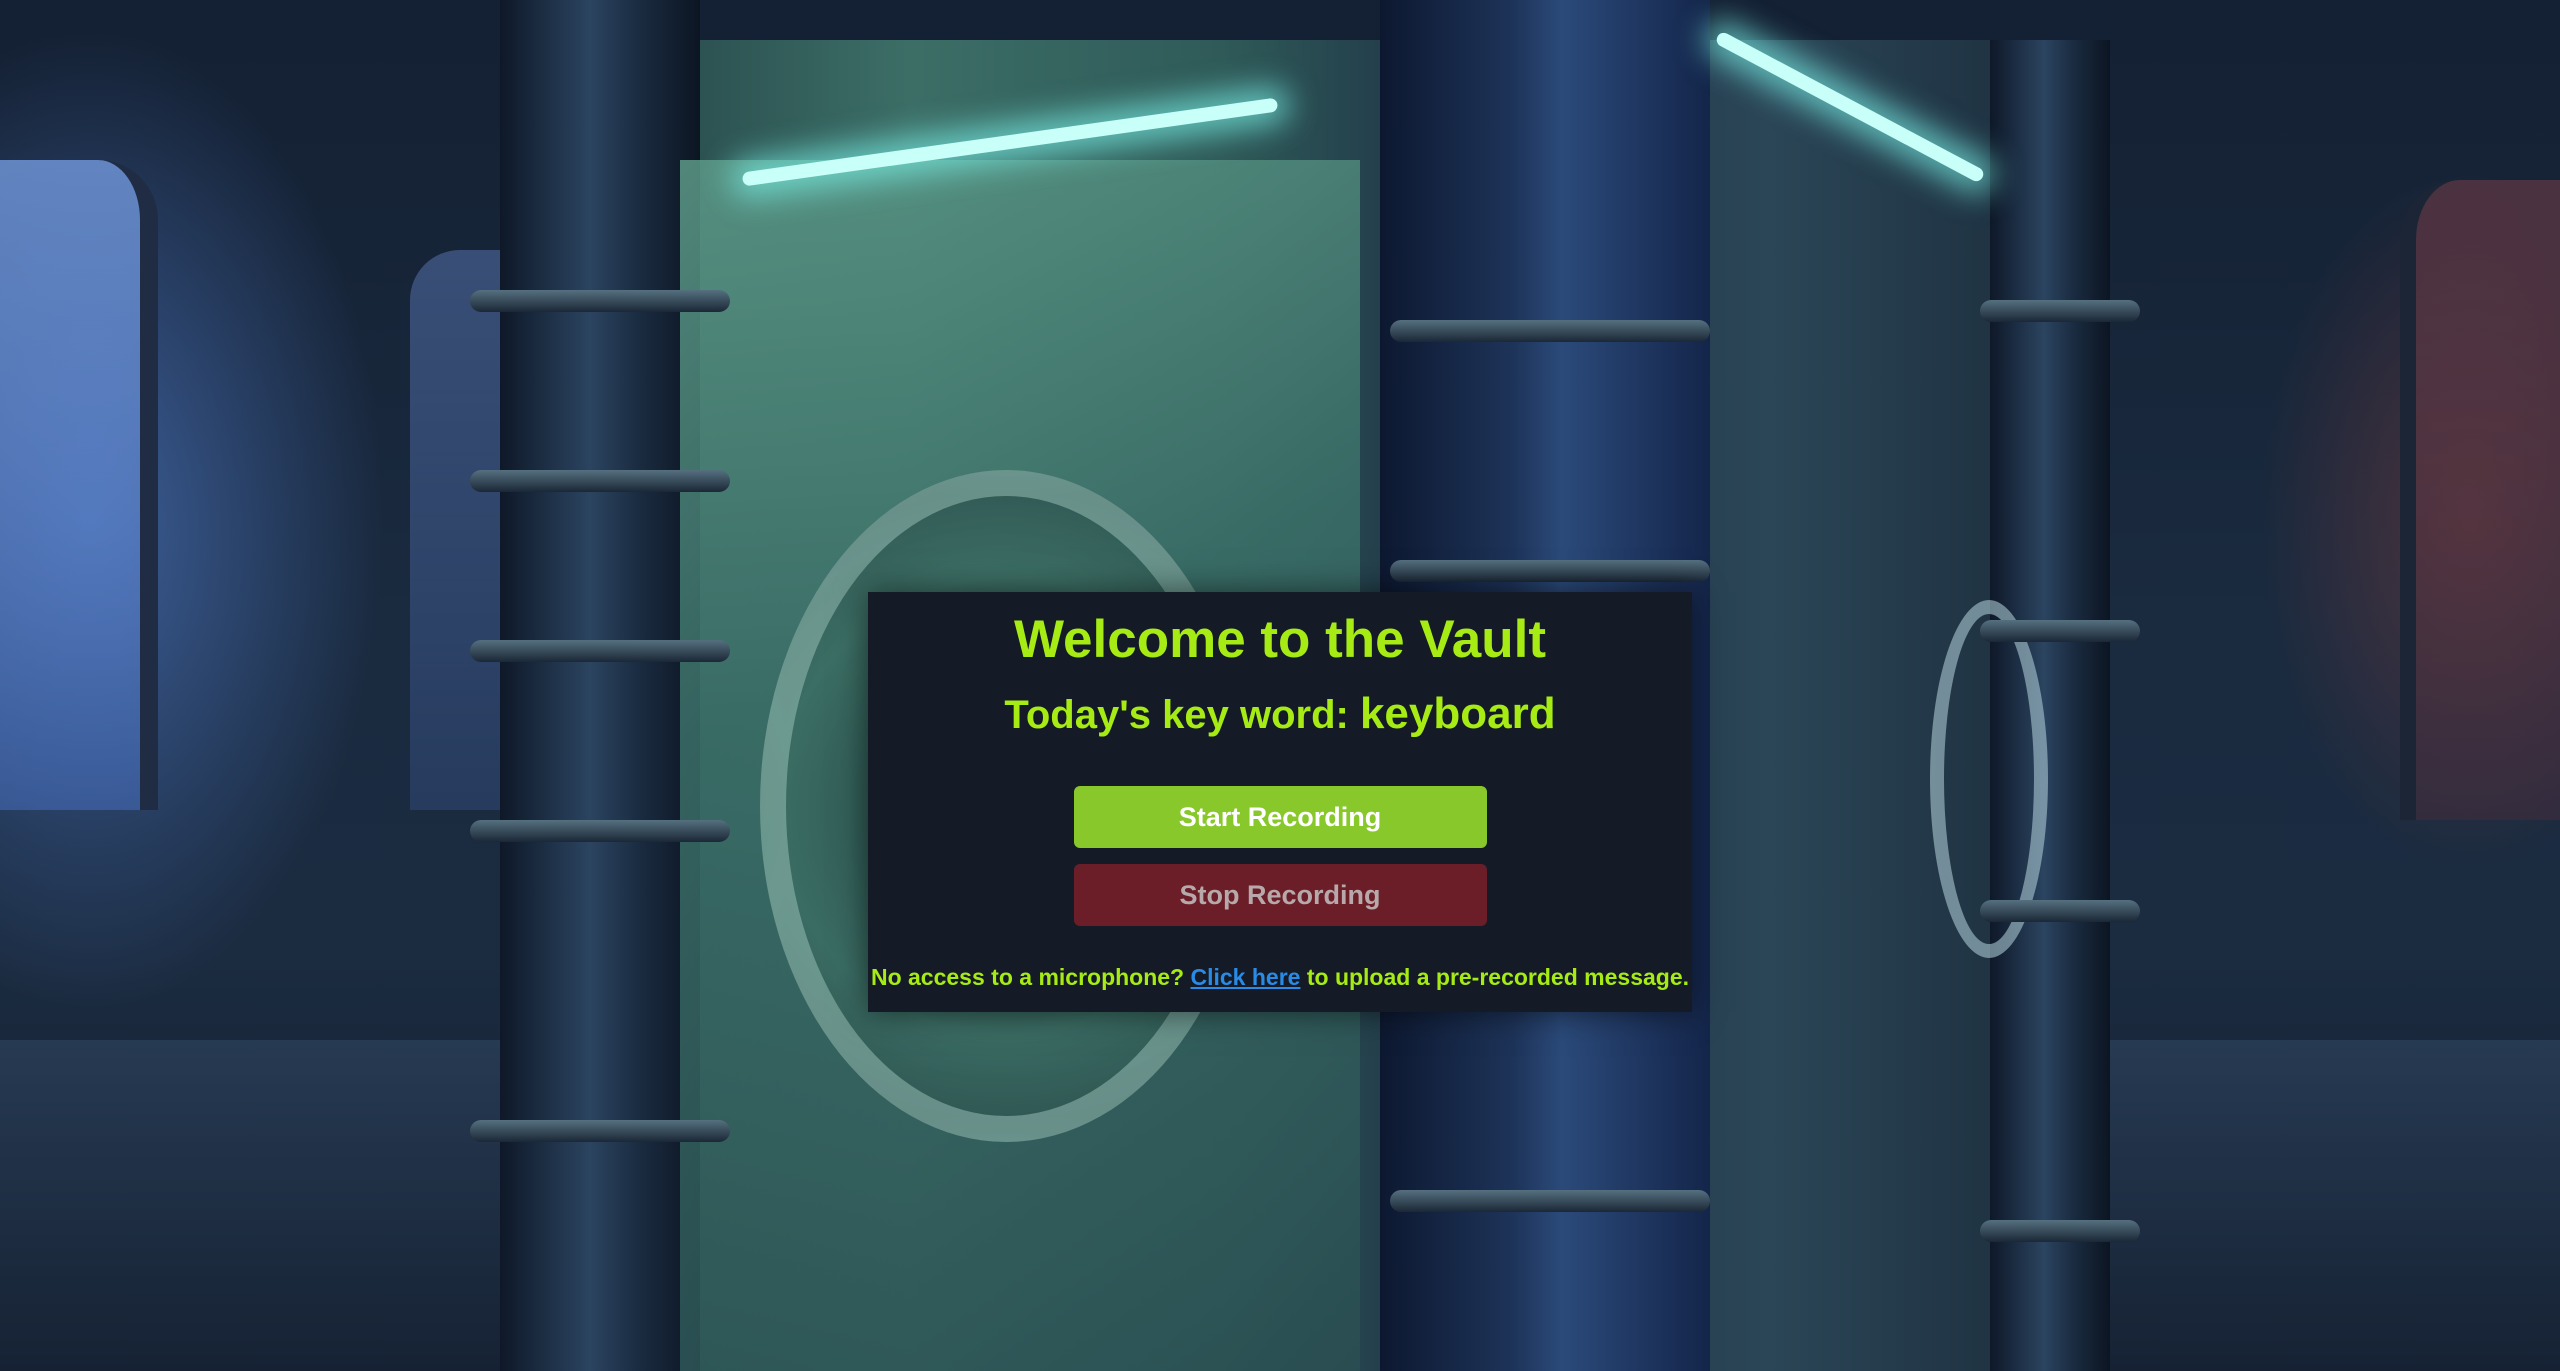 The width and height of the screenshot is (2560, 1371). I want to click on left-pillar, so click(600, 685).